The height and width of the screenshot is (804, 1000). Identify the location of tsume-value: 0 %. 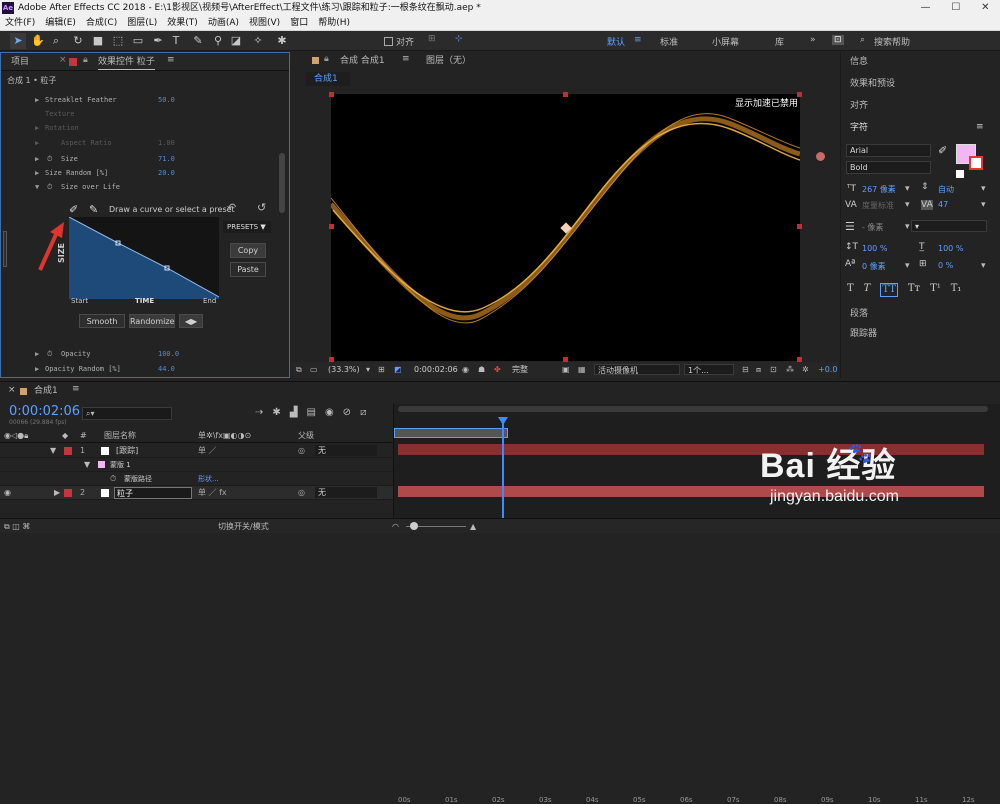
(945, 265).